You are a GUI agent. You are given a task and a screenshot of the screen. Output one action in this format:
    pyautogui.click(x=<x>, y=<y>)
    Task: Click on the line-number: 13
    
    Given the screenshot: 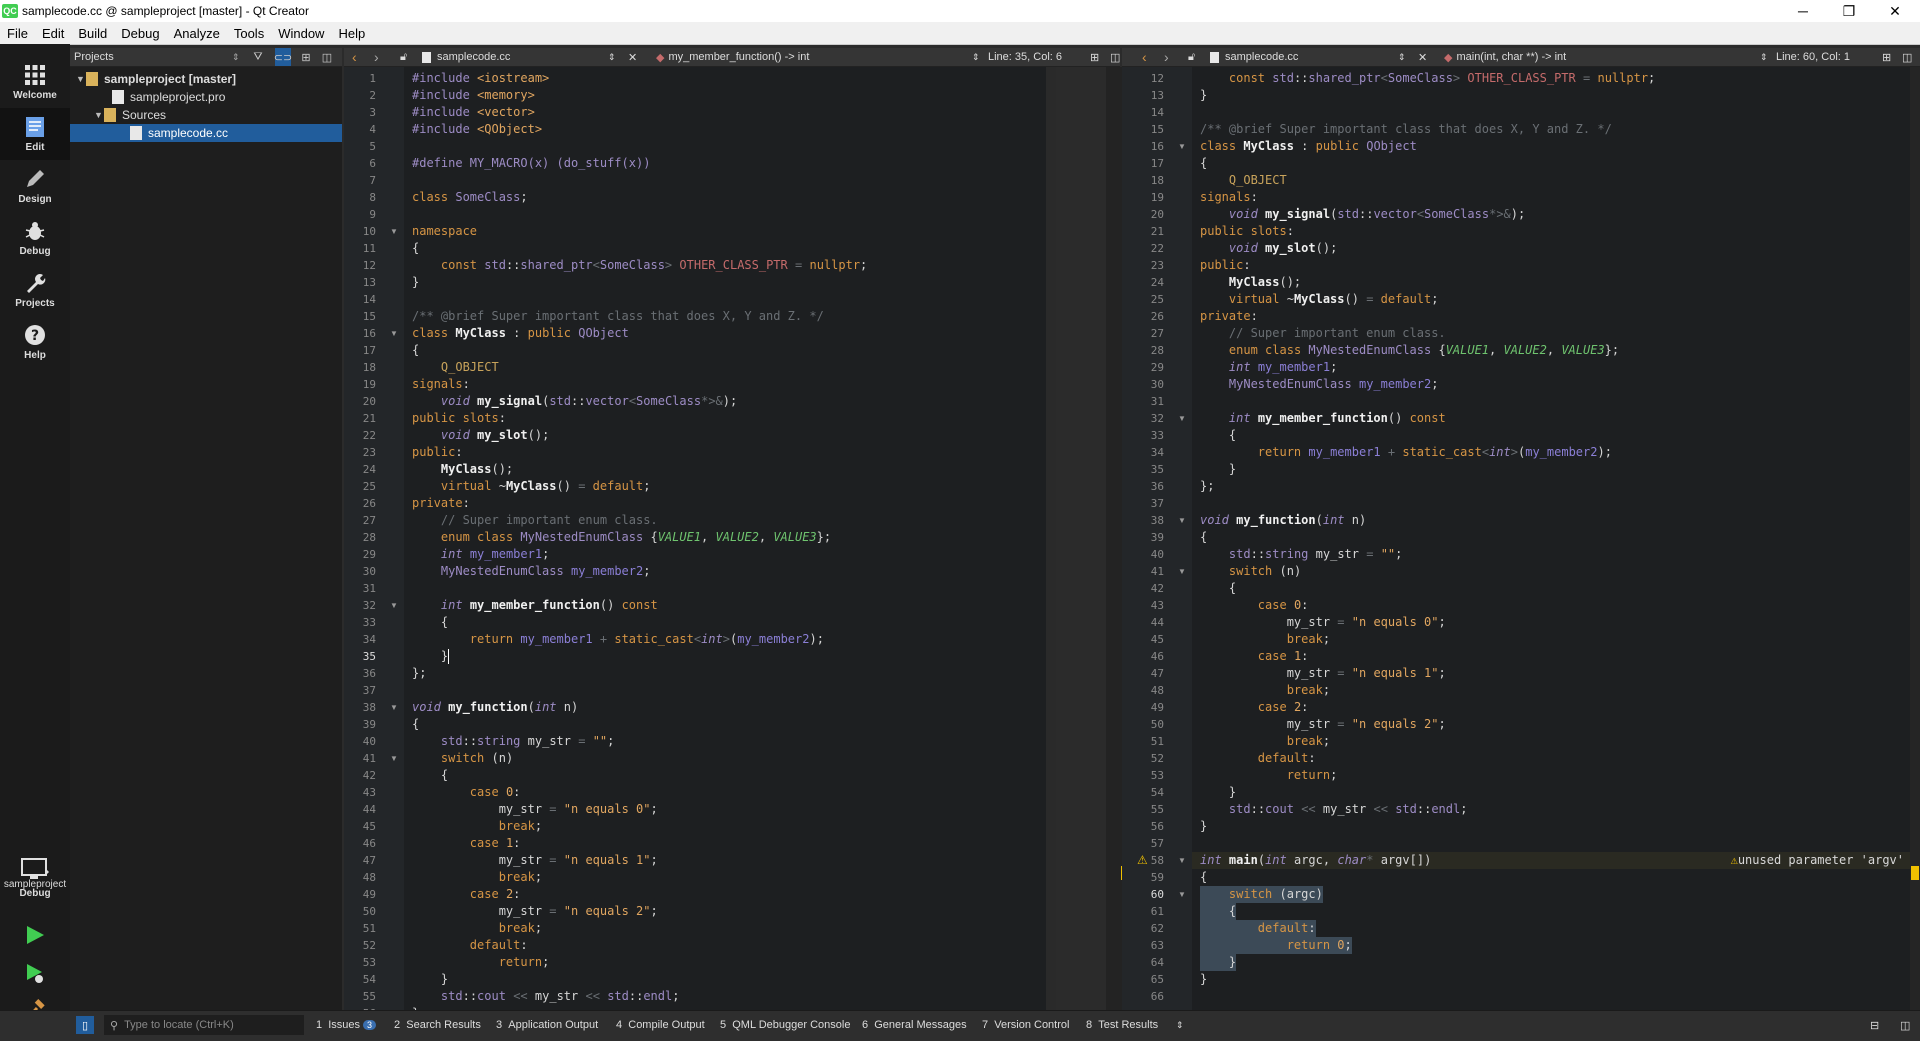 What is the action you would take?
    pyautogui.click(x=360, y=282)
    